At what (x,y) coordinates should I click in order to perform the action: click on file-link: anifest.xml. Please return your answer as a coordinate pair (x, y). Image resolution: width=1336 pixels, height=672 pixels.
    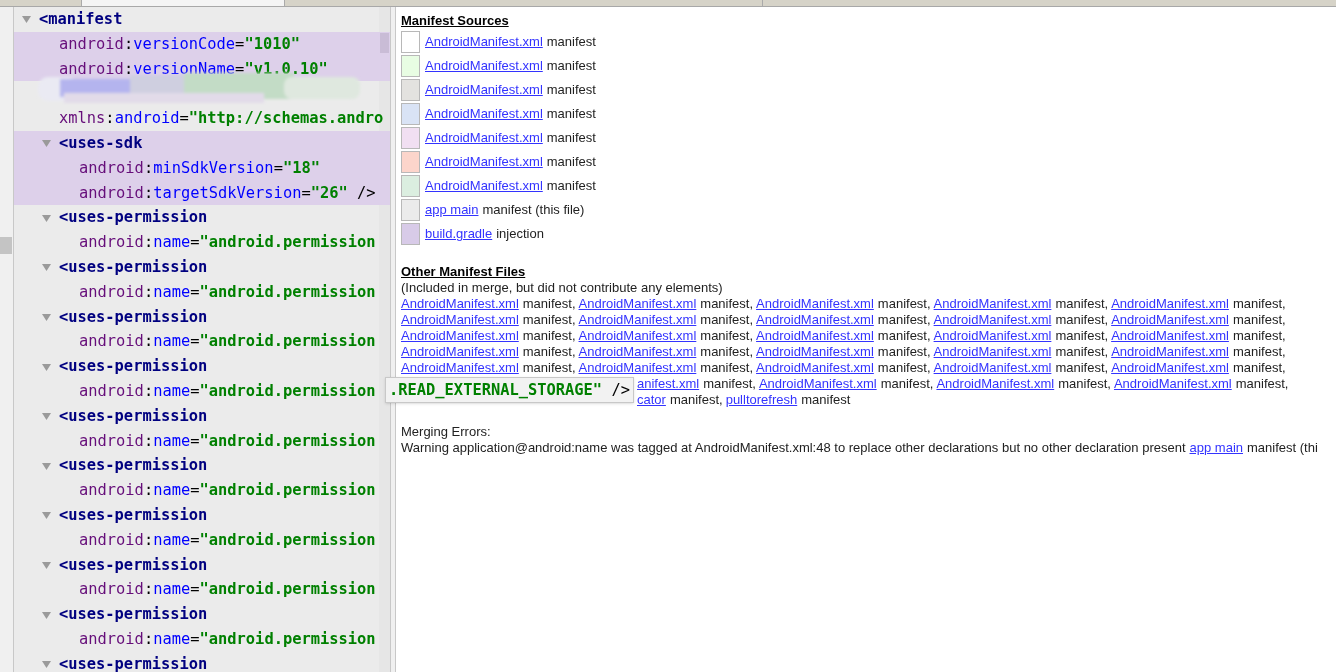
    Looking at the image, I should click on (668, 384).